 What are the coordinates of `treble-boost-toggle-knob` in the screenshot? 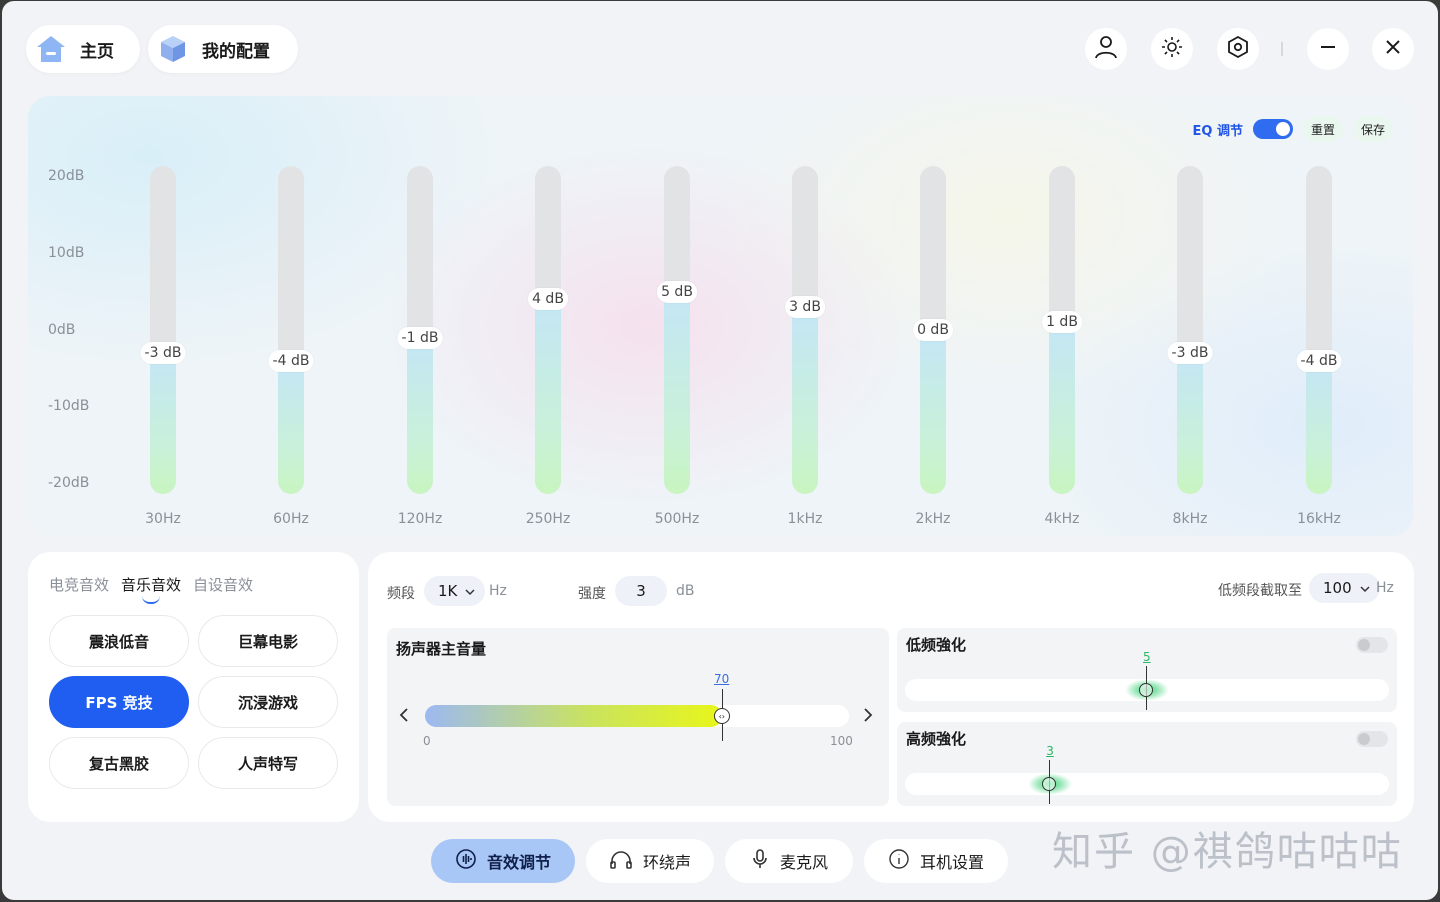 It's located at (1364, 739).